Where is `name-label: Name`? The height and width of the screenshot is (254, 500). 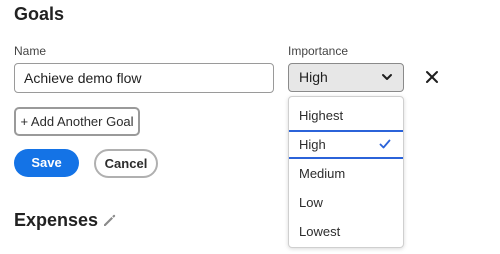
name-label: Name is located at coordinates (30, 51).